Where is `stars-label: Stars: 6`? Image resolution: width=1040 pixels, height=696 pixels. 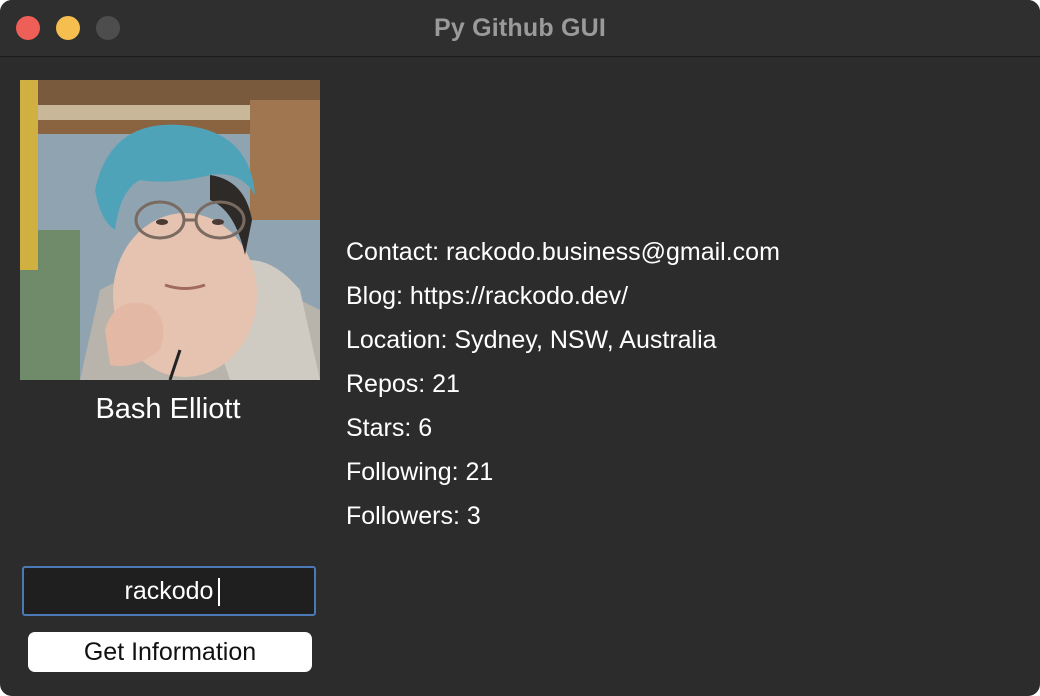 stars-label: Stars: 6 is located at coordinates (389, 428).